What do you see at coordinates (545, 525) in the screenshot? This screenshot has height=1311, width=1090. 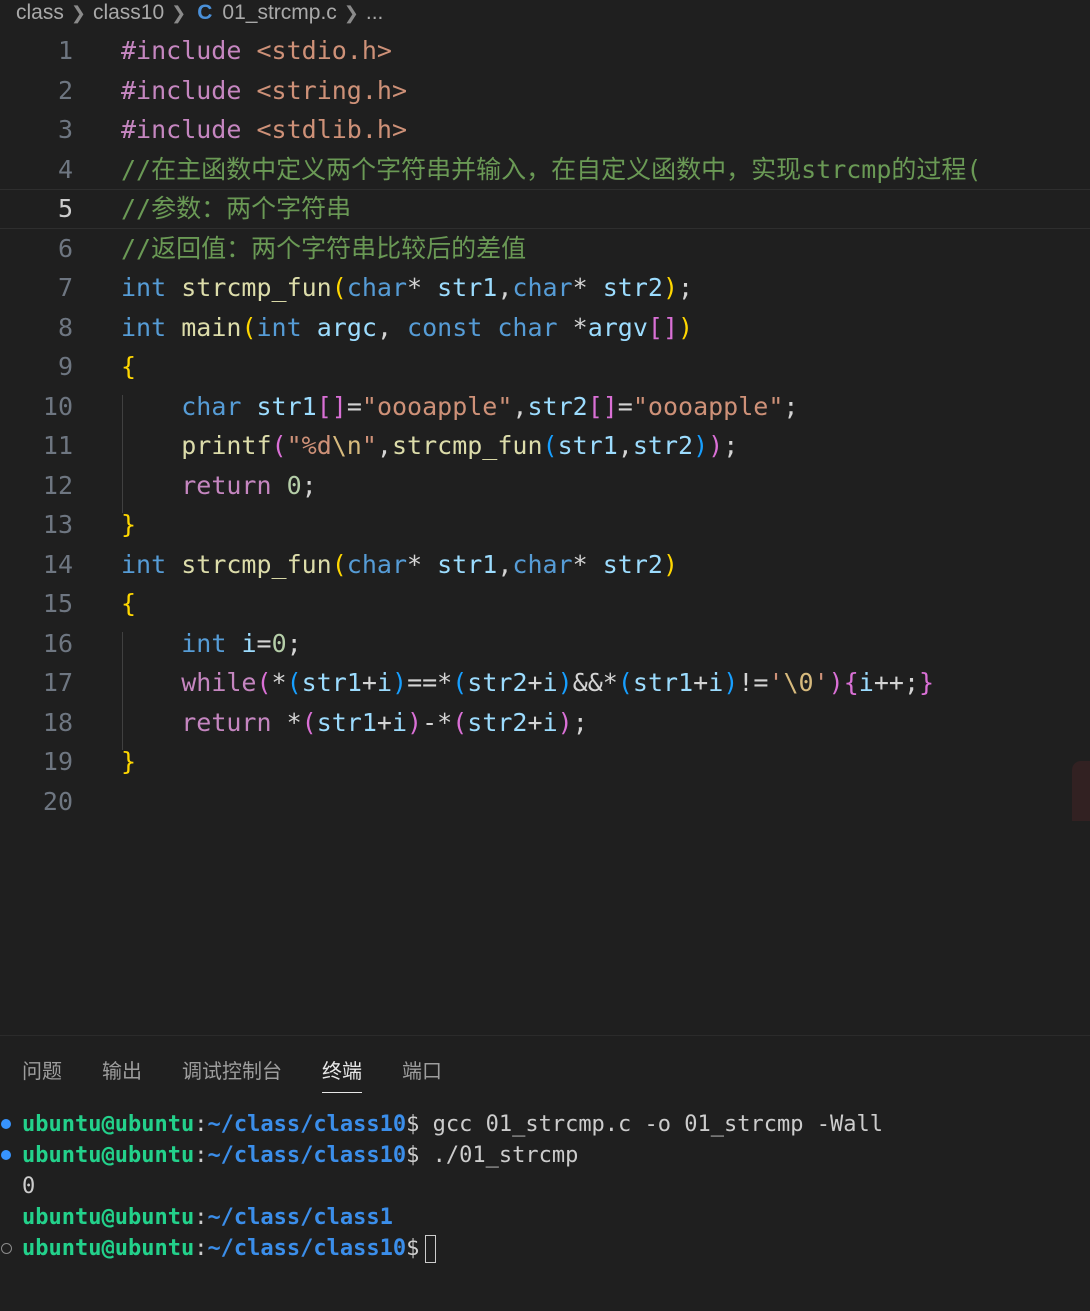 I see `code-line: 13}` at bounding box center [545, 525].